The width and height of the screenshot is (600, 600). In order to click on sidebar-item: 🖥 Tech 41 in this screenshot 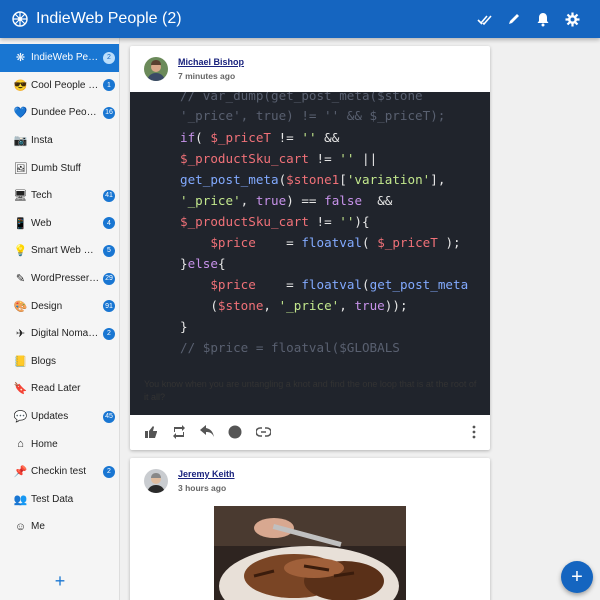, I will do `click(59, 196)`.